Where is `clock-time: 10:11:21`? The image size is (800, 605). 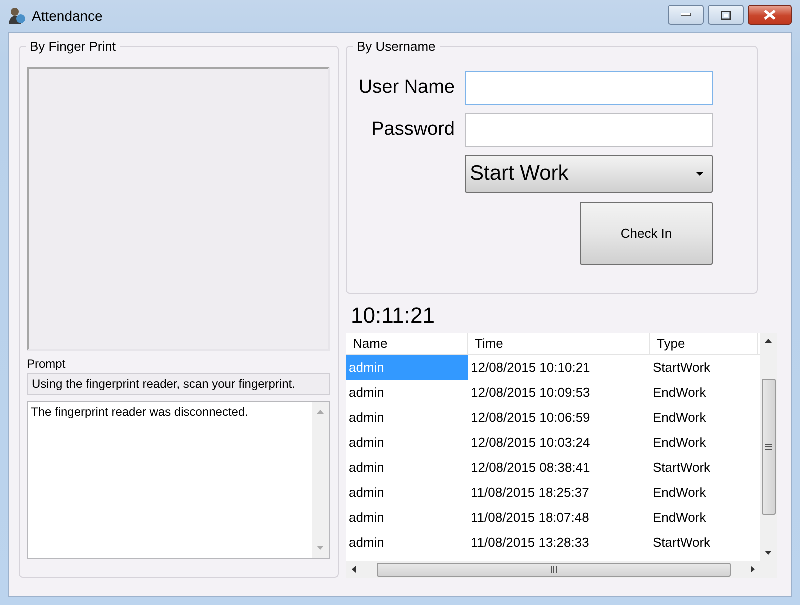
clock-time: 10:11:21 is located at coordinates (393, 316).